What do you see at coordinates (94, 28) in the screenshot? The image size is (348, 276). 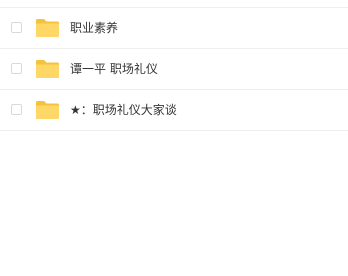 I see `file-name-link: 职业素养` at bounding box center [94, 28].